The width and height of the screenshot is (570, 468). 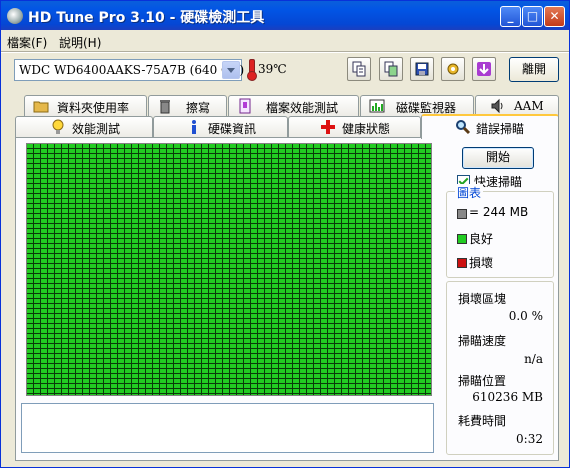 I want to click on close-icon: ✕, so click(x=554, y=16).